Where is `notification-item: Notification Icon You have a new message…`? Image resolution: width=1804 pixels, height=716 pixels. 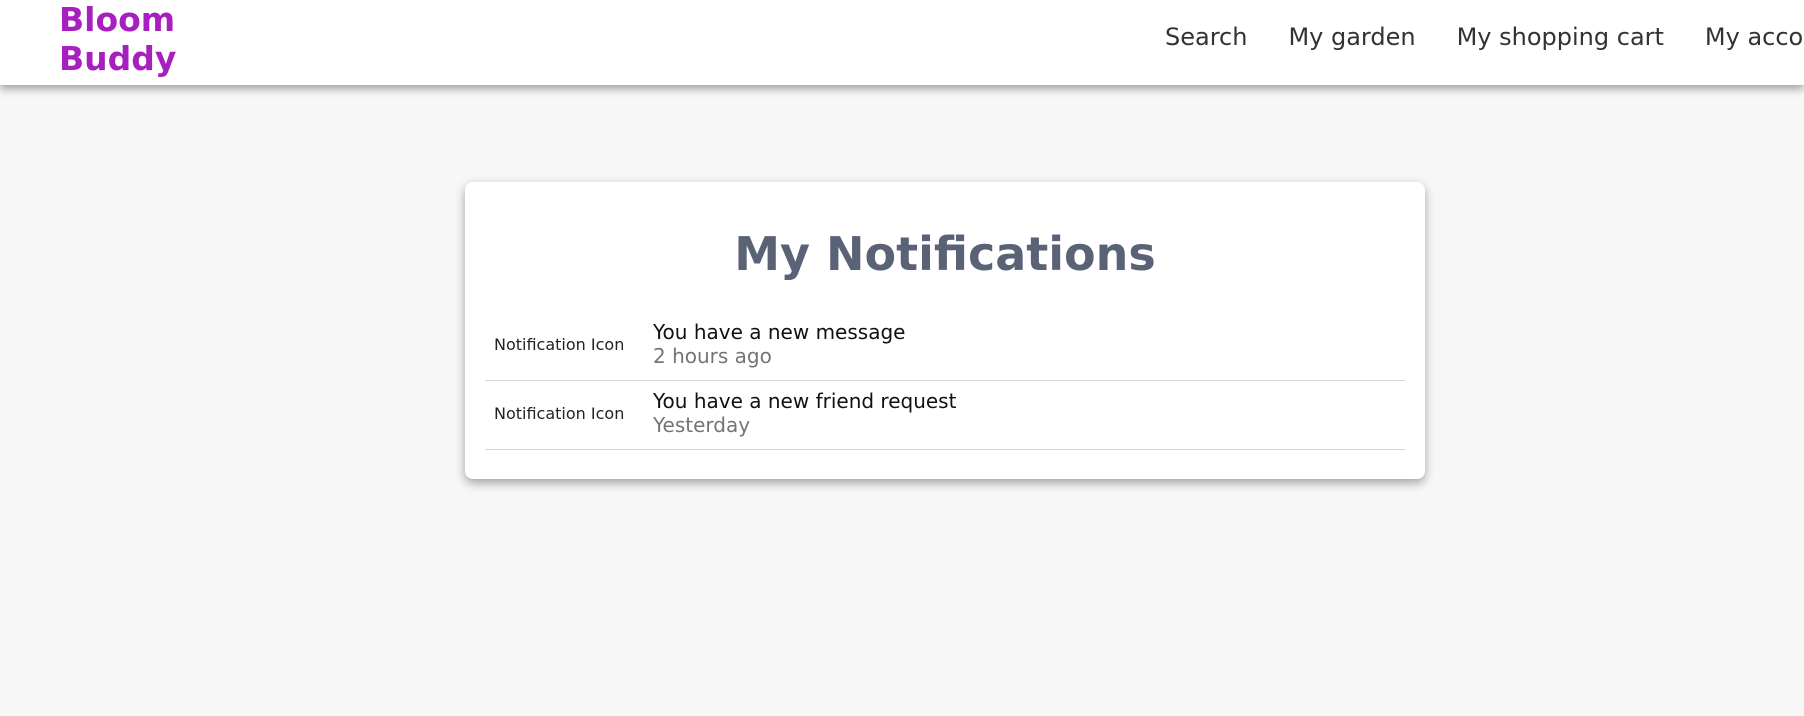
notification-item: Notification Icon You have a new message… is located at coordinates (945, 346).